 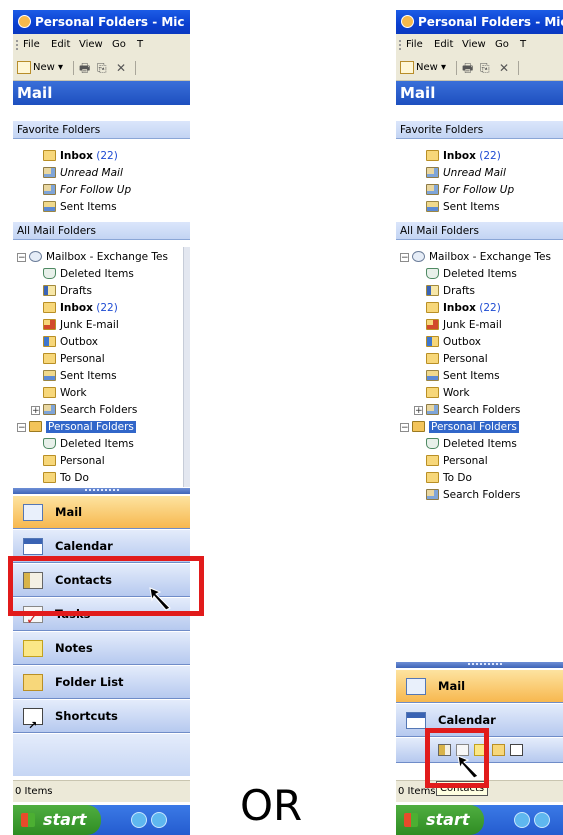 What do you see at coordinates (432, 375) in the screenshot?
I see `sent-items-icon` at bounding box center [432, 375].